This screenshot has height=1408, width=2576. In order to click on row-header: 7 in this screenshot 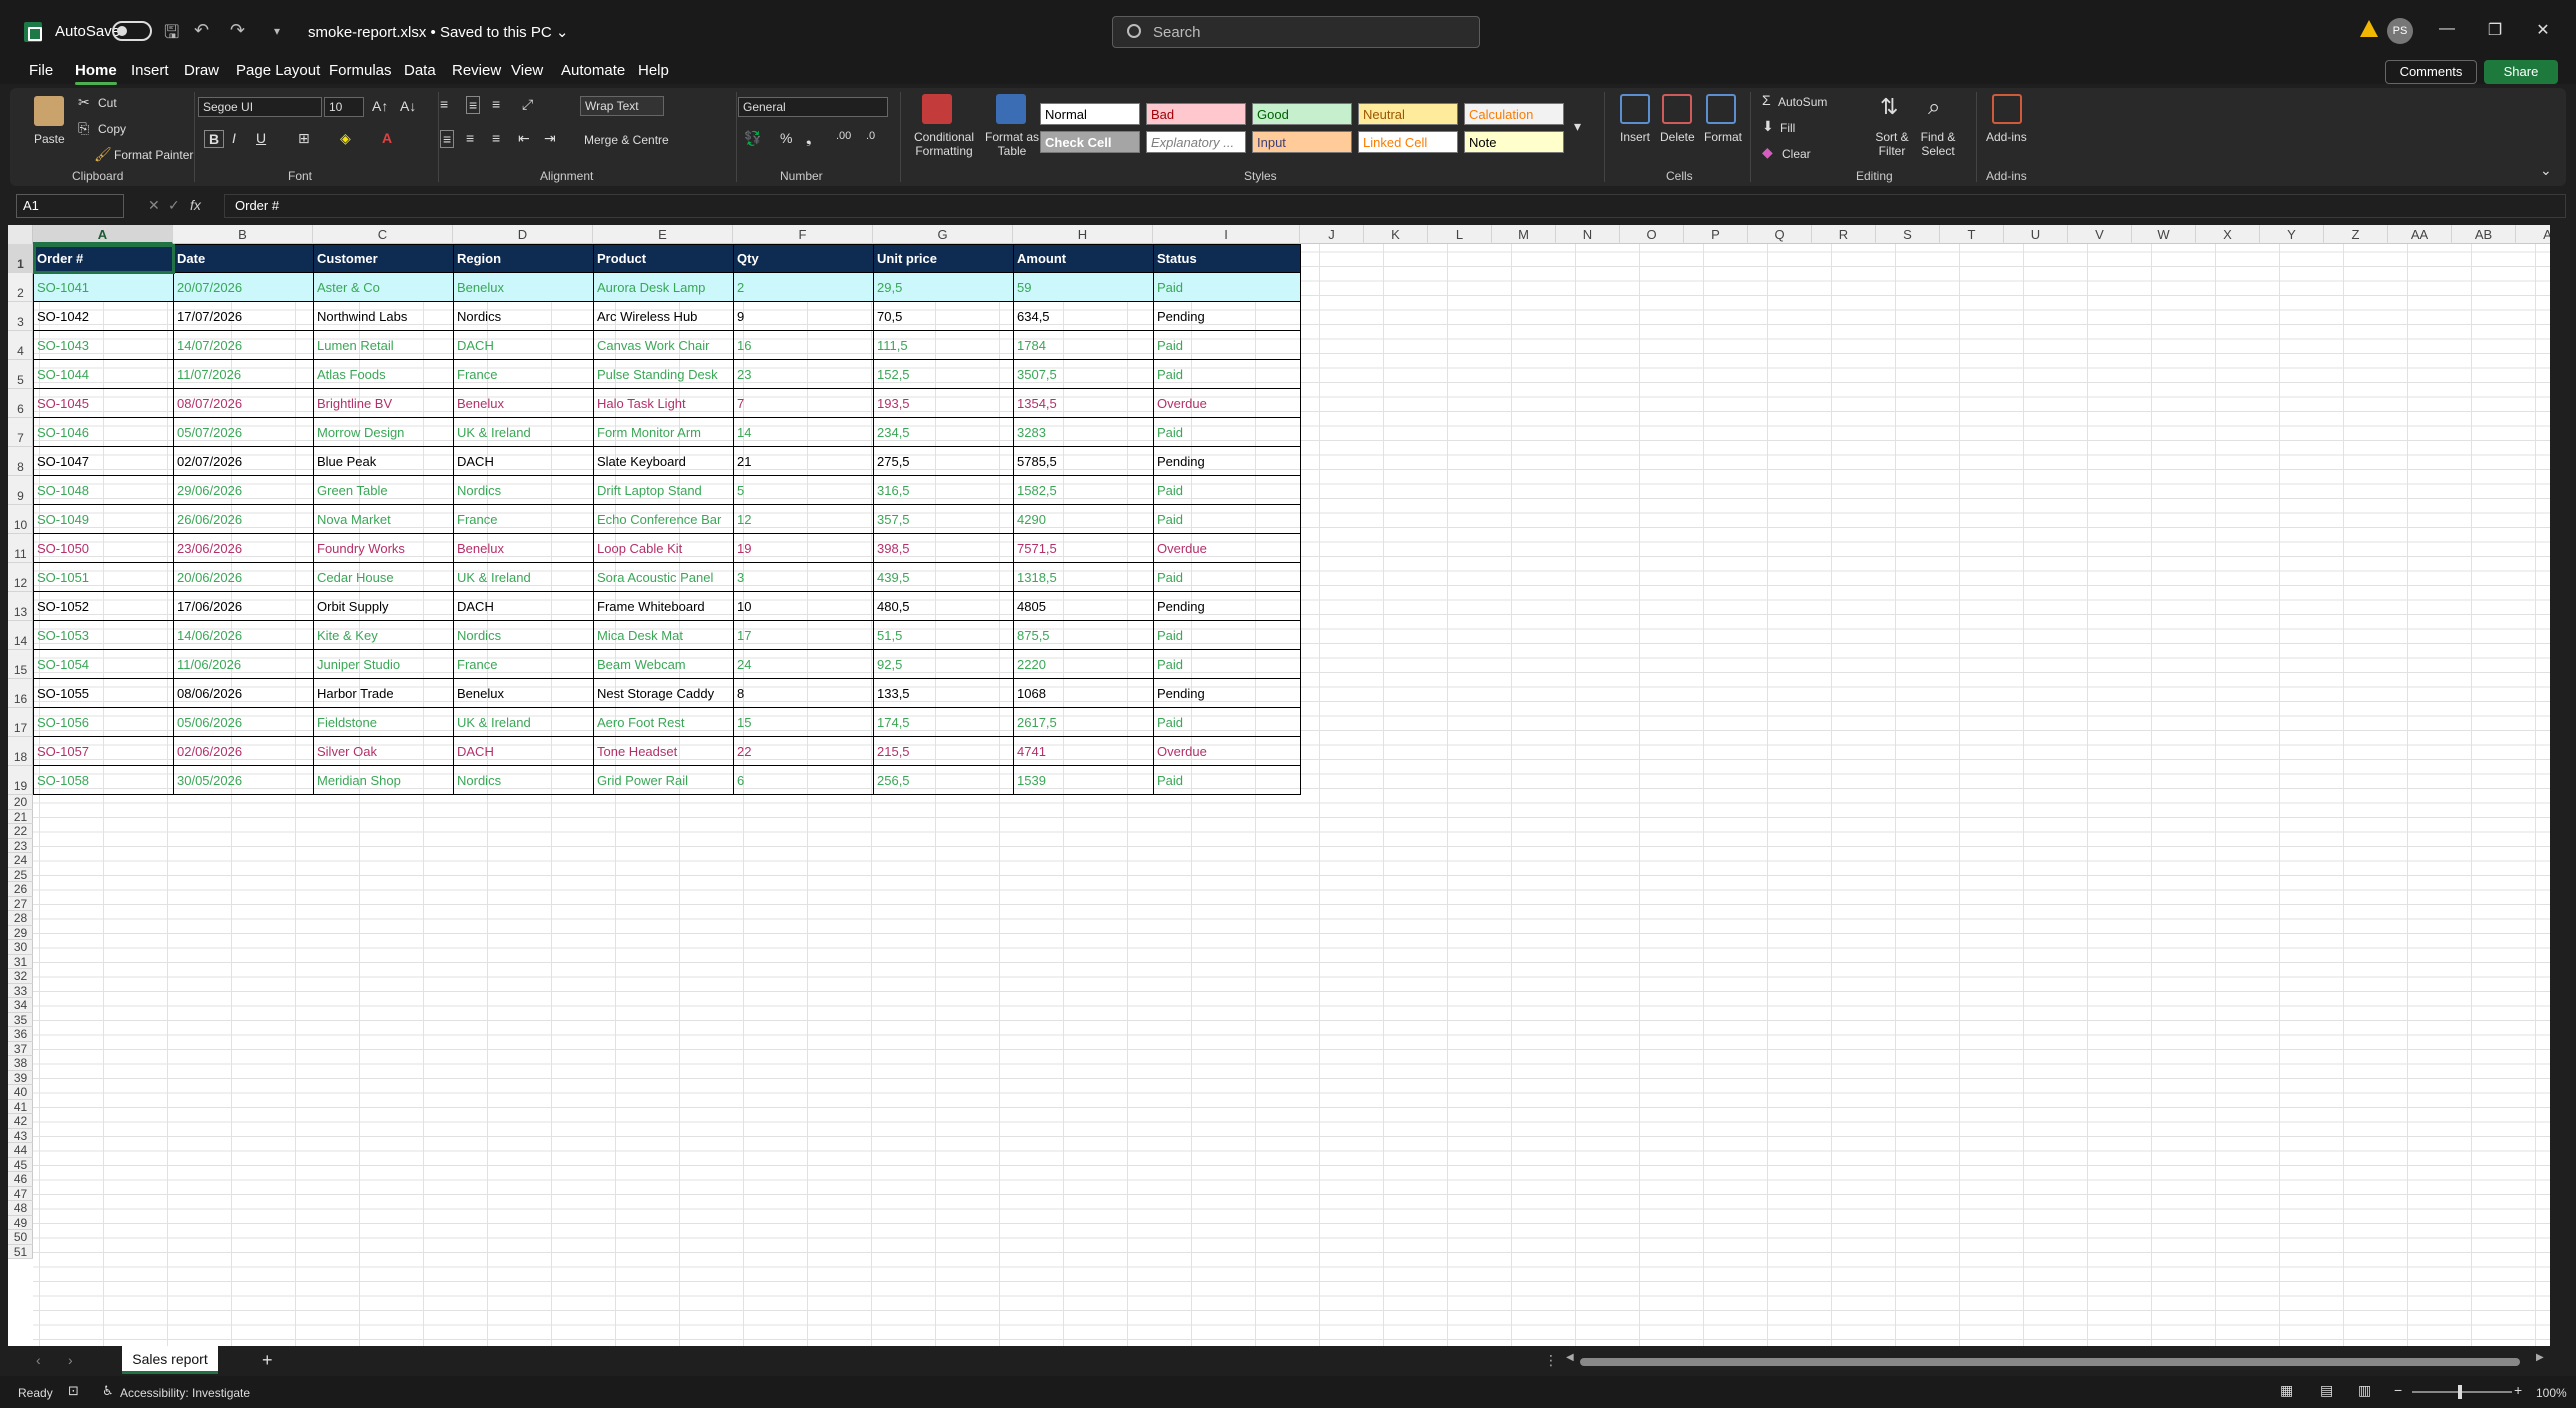, I will do `click(20, 432)`.